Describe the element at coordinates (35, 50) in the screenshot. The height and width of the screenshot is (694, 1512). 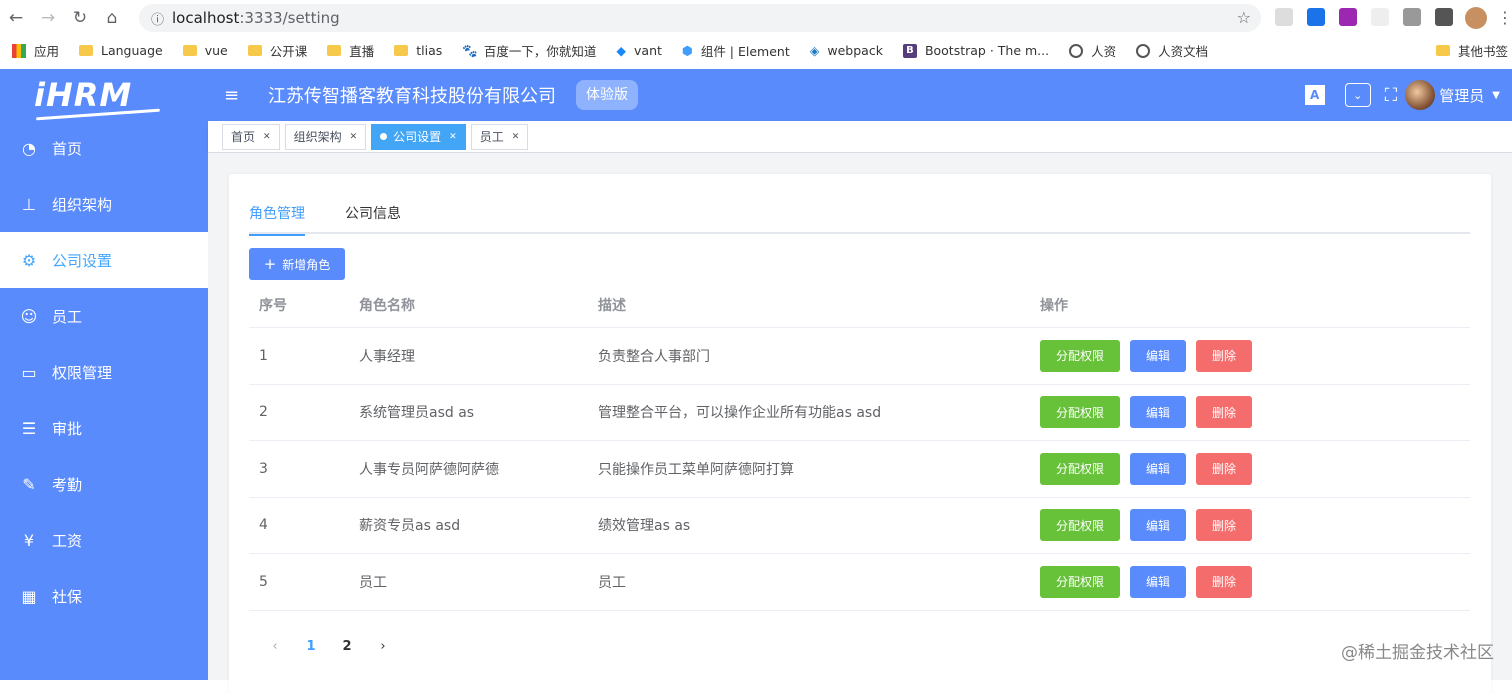
I see `bookmark-item: 应用` at that location.